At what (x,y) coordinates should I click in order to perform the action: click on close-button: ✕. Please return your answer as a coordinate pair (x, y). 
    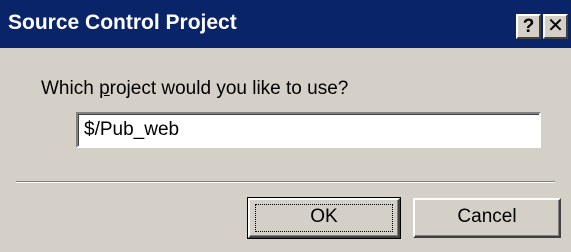
    Looking at the image, I should click on (555, 26).